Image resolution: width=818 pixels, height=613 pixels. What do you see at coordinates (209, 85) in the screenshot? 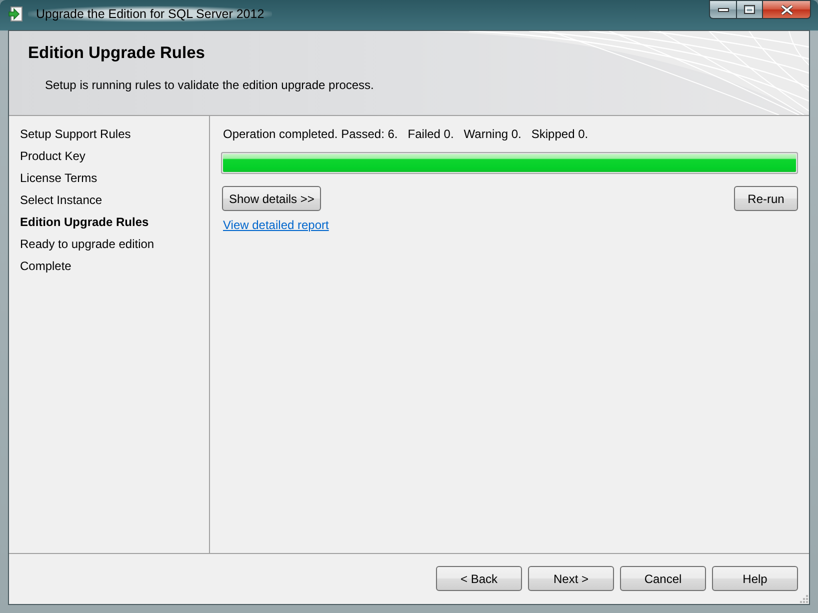
I see `page-description: Setup is running rules to validate the edition upgrade process.` at bounding box center [209, 85].